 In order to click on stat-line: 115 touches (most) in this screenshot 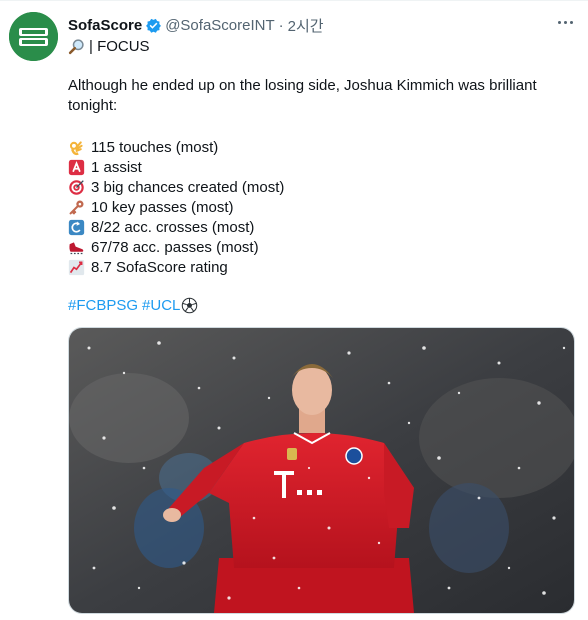, I will do `click(143, 147)`.